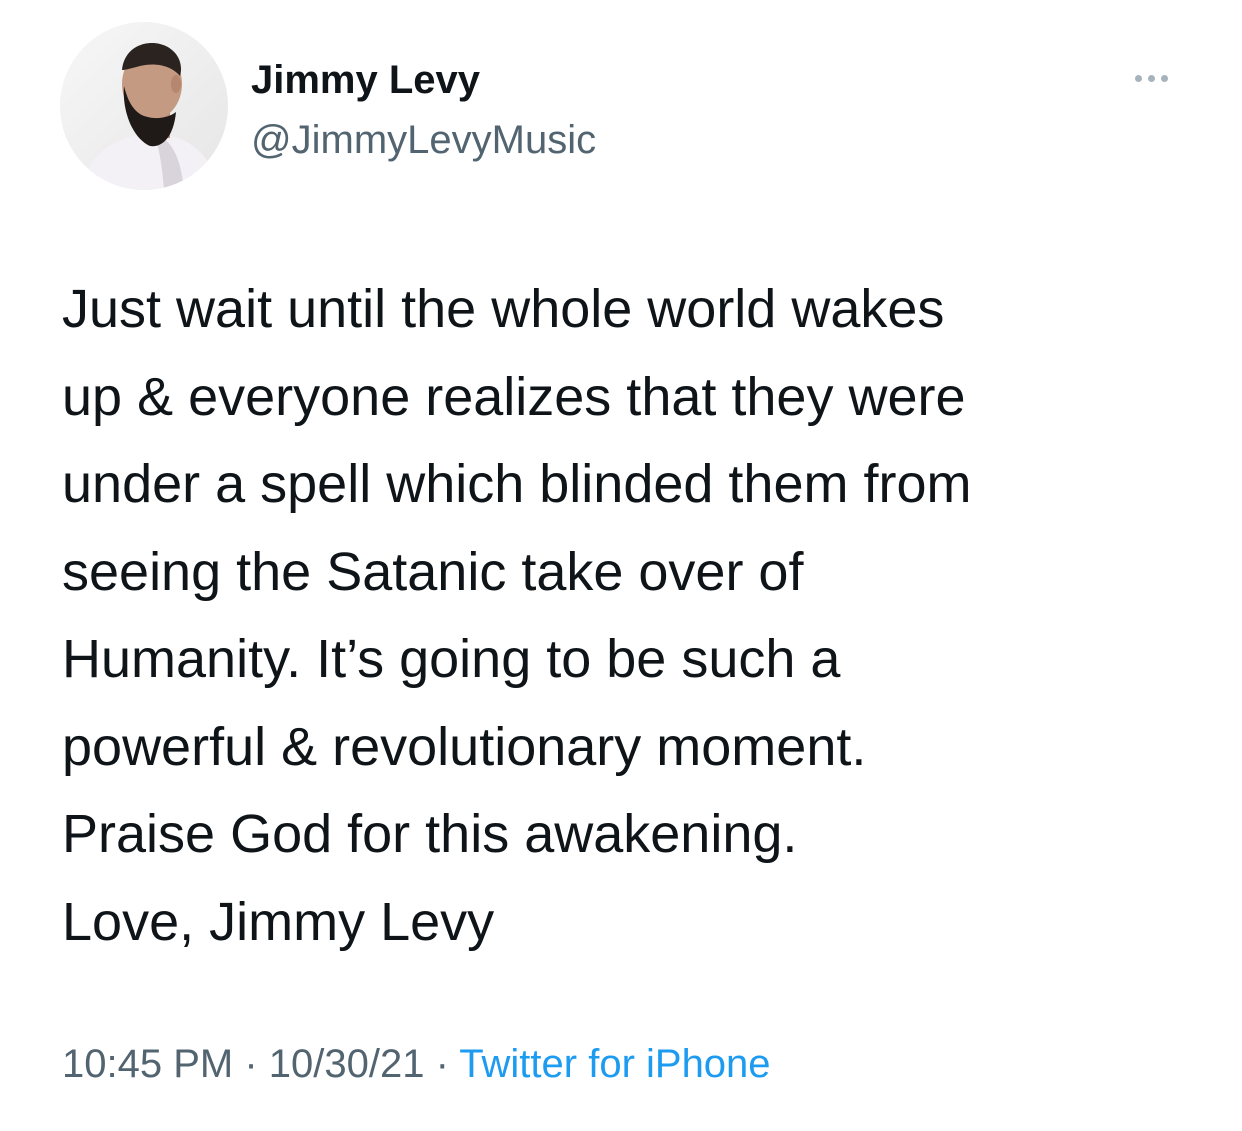 This screenshot has height=1131, width=1242. I want to click on avatar, so click(144, 106).